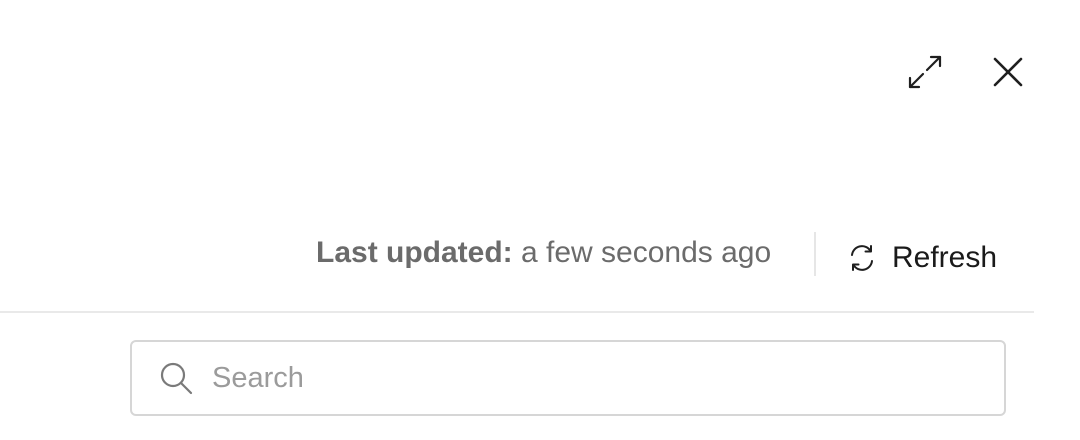 Image resolution: width=1080 pixels, height=440 pixels. Describe the element at coordinates (815, 254) in the screenshot. I see `status-divider` at that location.